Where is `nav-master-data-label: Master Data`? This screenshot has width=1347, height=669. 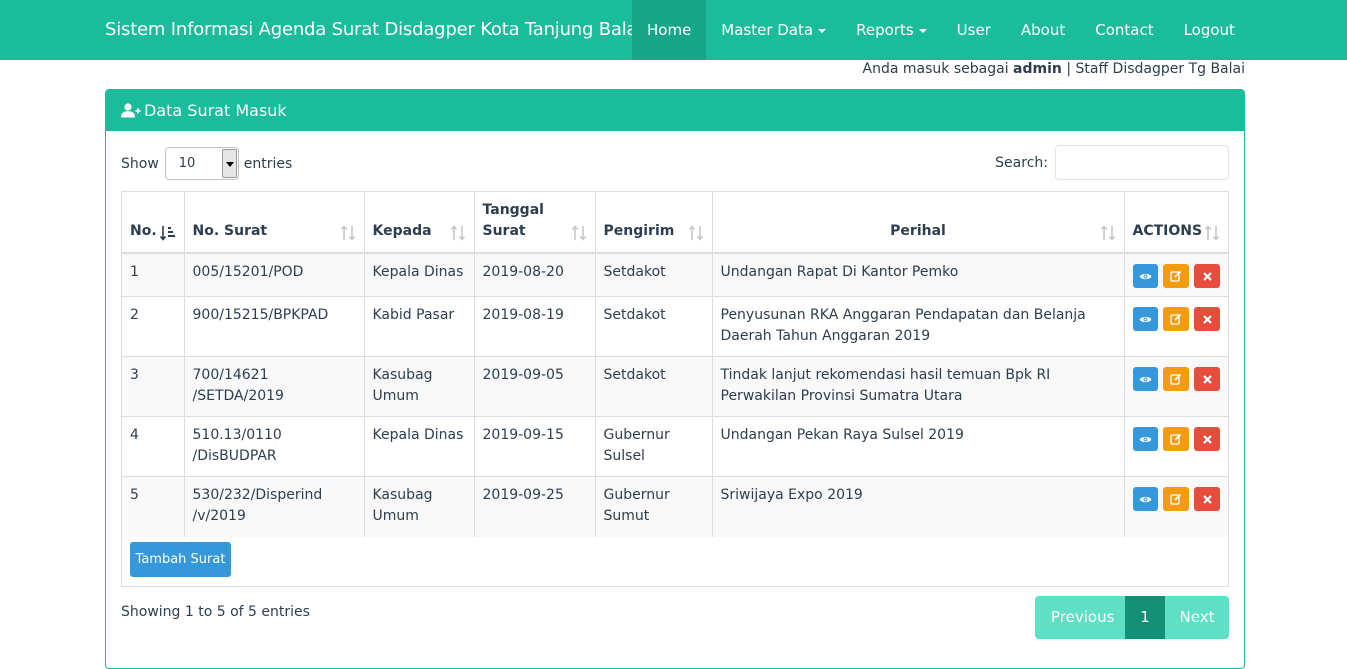 nav-master-data-label: Master Data is located at coordinates (767, 30).